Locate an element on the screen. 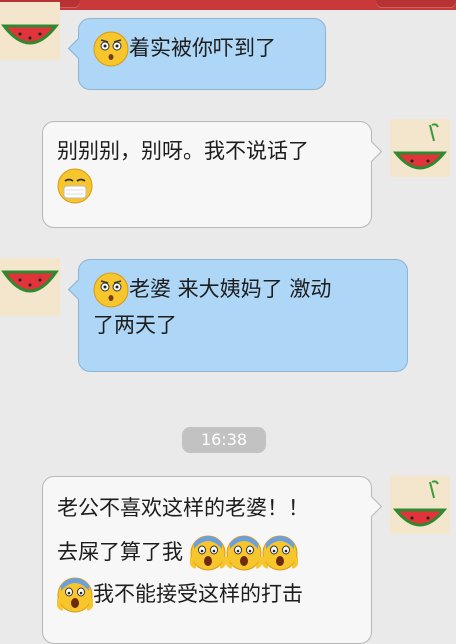  message-bubble: 别别别，别呀。我不说话了 is located at coordinates (212, 174).